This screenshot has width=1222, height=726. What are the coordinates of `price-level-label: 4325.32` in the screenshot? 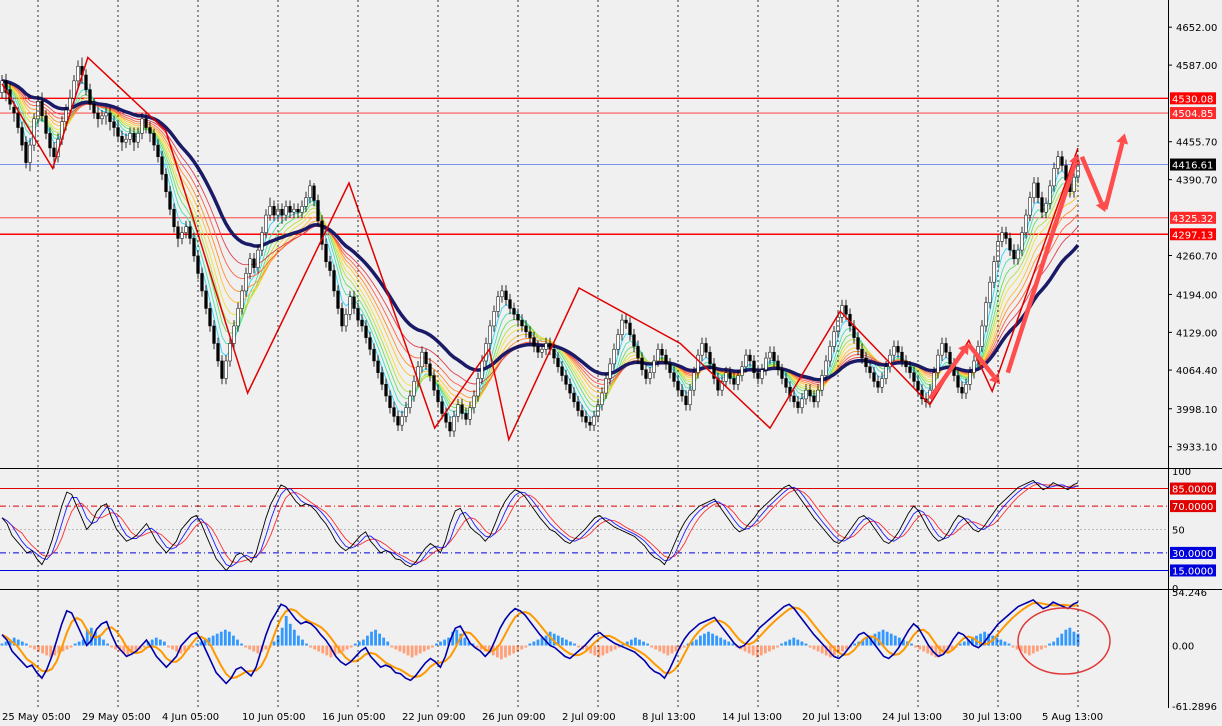 It's located at (1192, 219).